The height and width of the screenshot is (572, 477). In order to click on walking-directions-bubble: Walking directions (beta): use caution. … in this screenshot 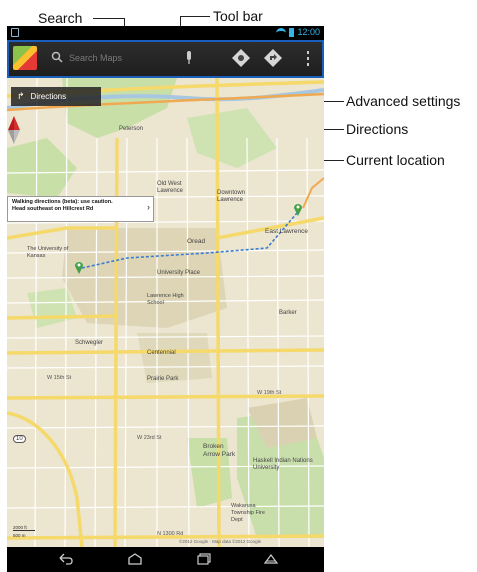, I will do `click(80, 209)`.